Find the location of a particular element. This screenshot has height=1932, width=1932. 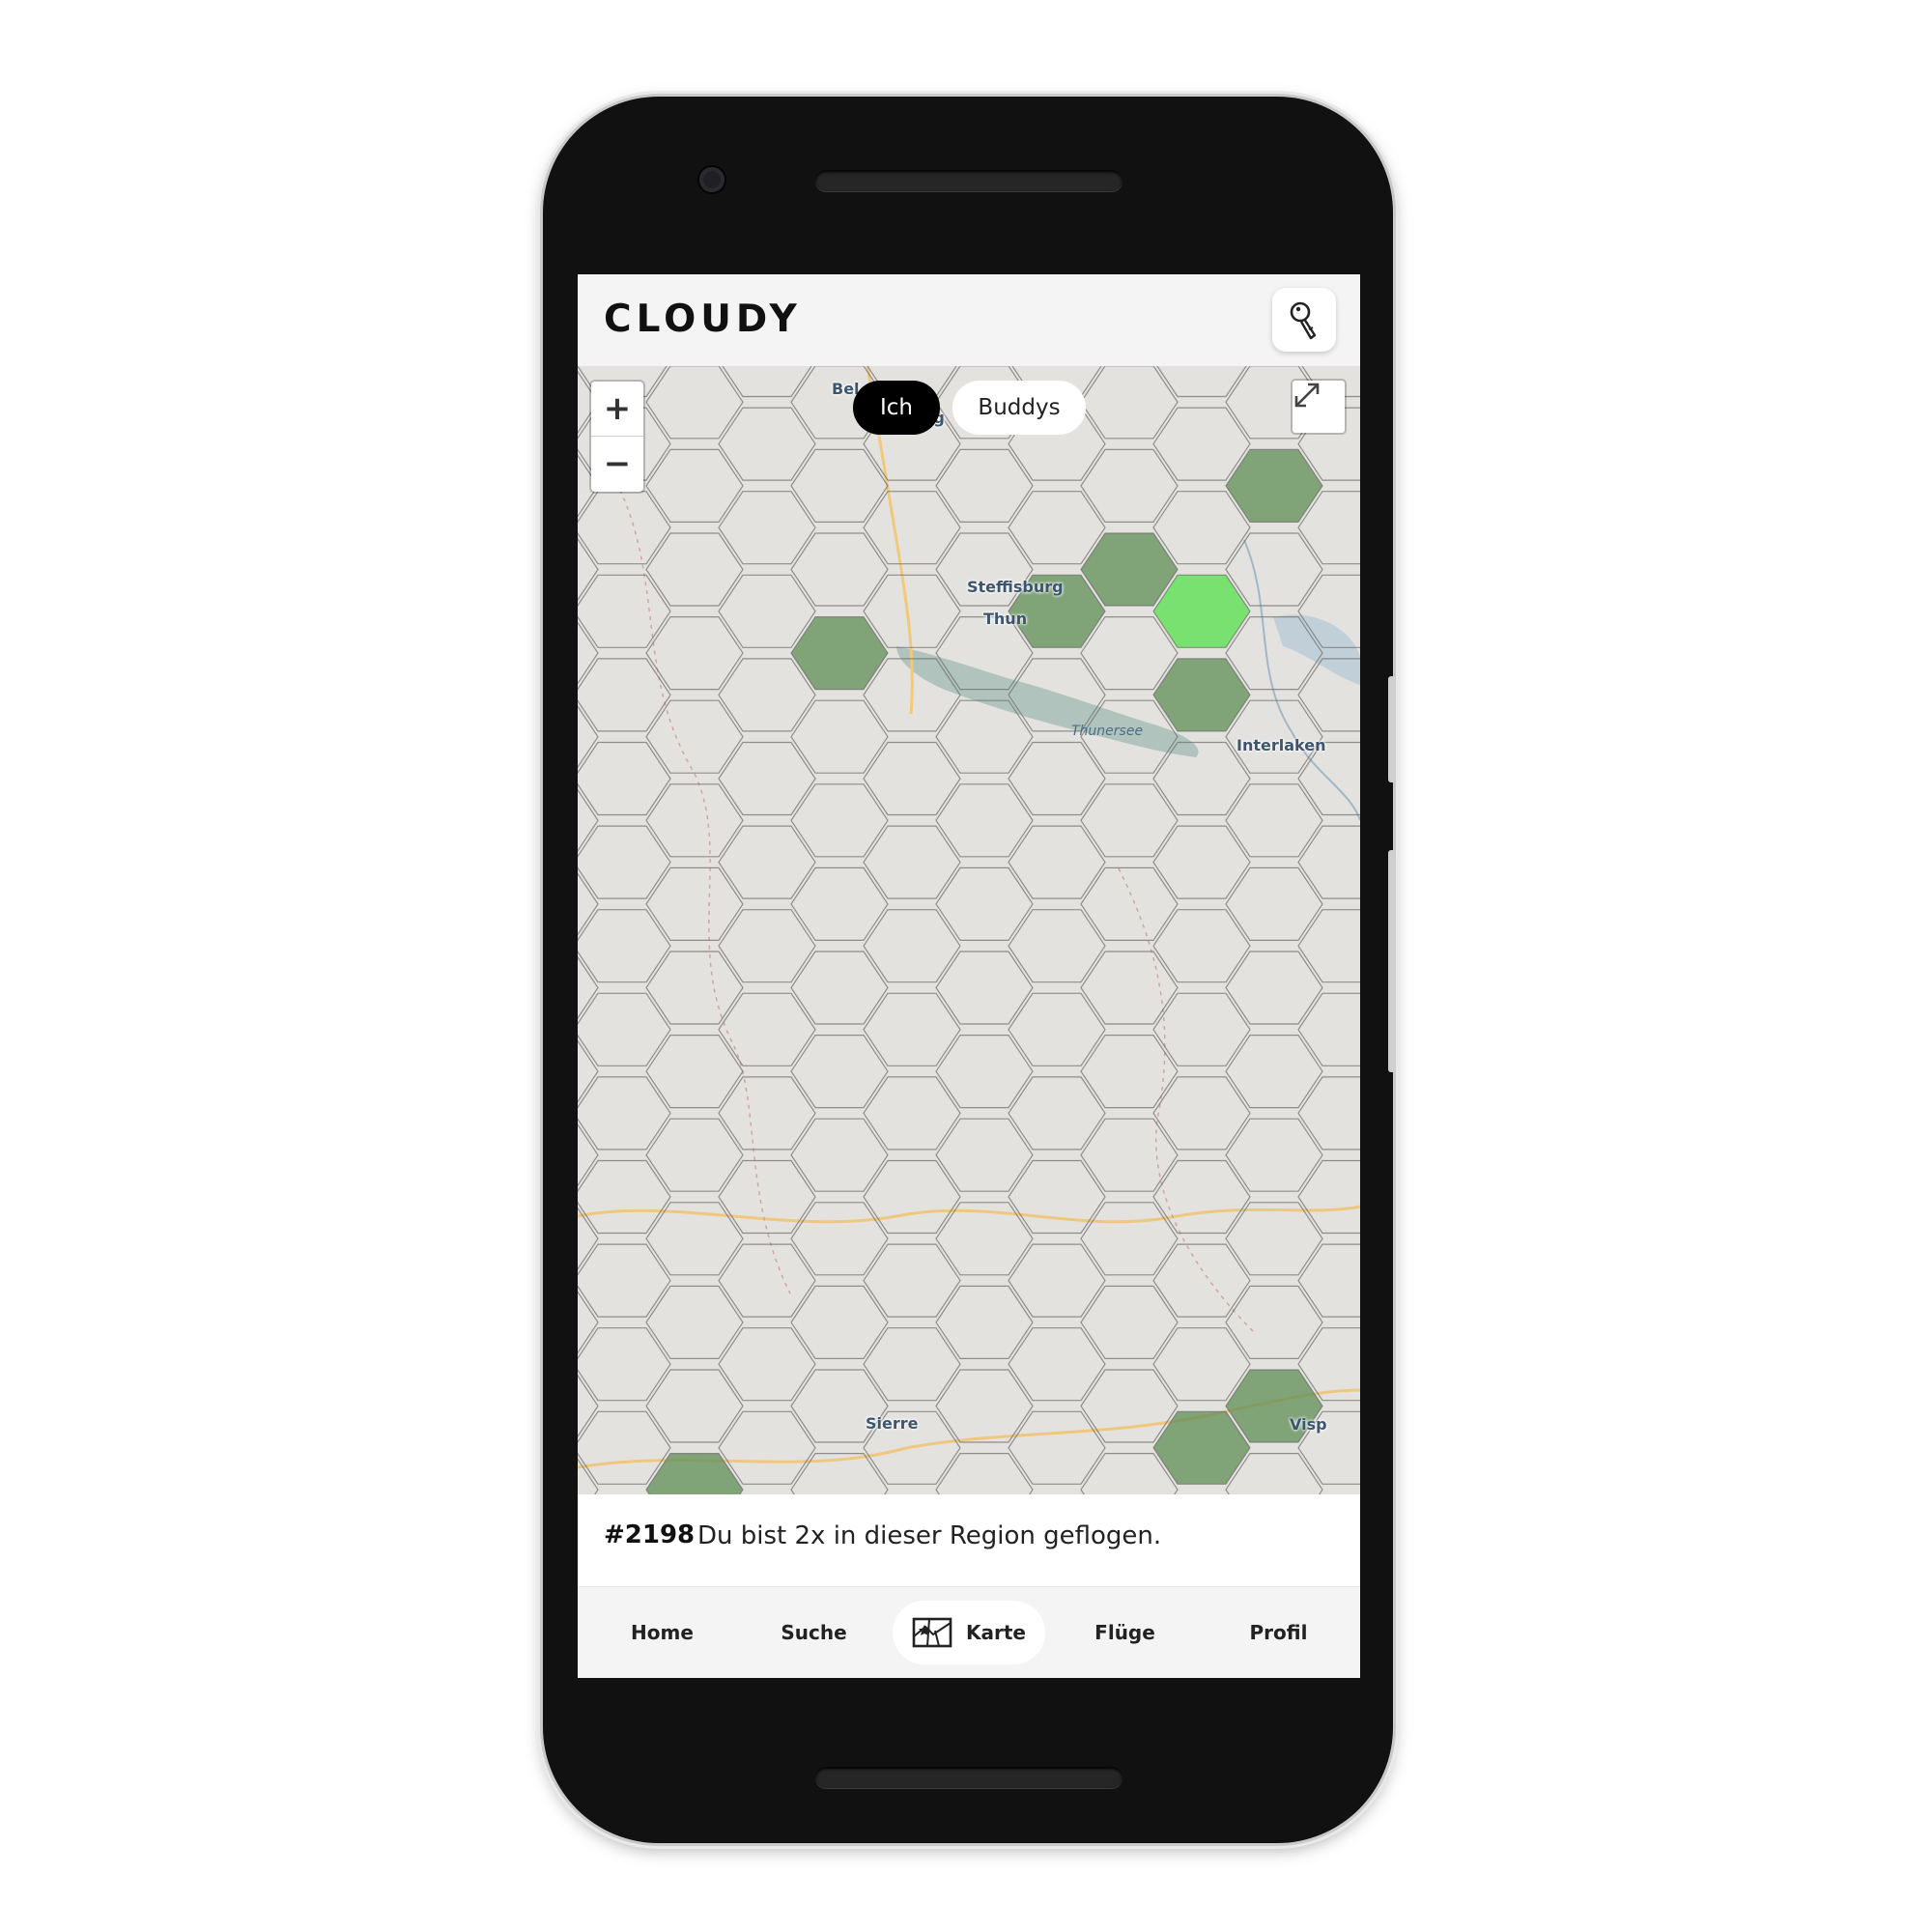

nav-search: Suche is located at coordinates (814, 1632).